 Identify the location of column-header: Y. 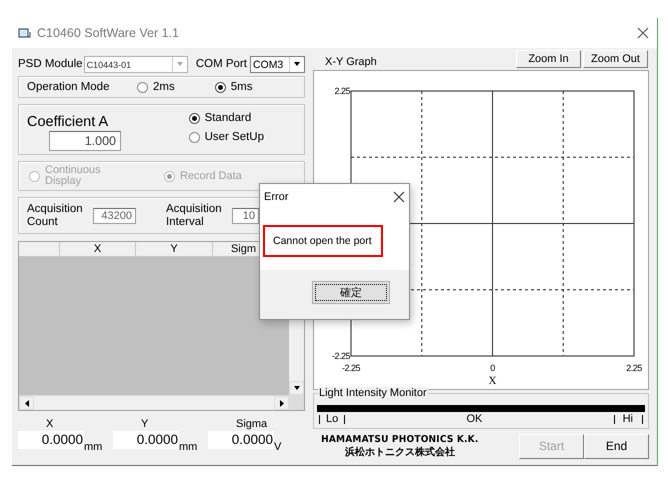
(174, 249).